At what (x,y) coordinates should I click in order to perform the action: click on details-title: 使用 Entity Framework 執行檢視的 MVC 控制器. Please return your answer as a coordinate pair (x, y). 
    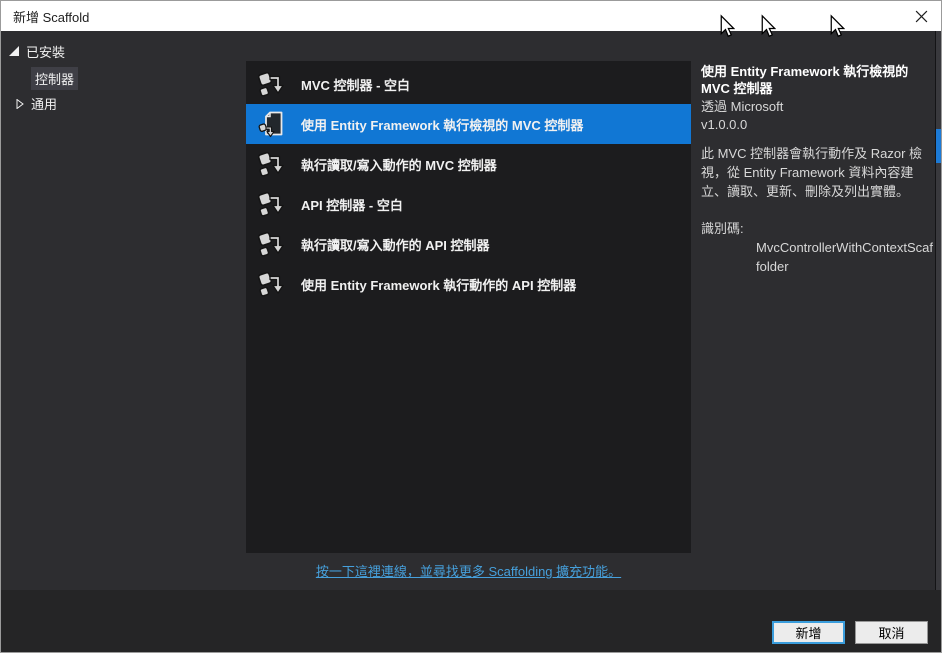
    Looking at the image, I should click on (805, 80).